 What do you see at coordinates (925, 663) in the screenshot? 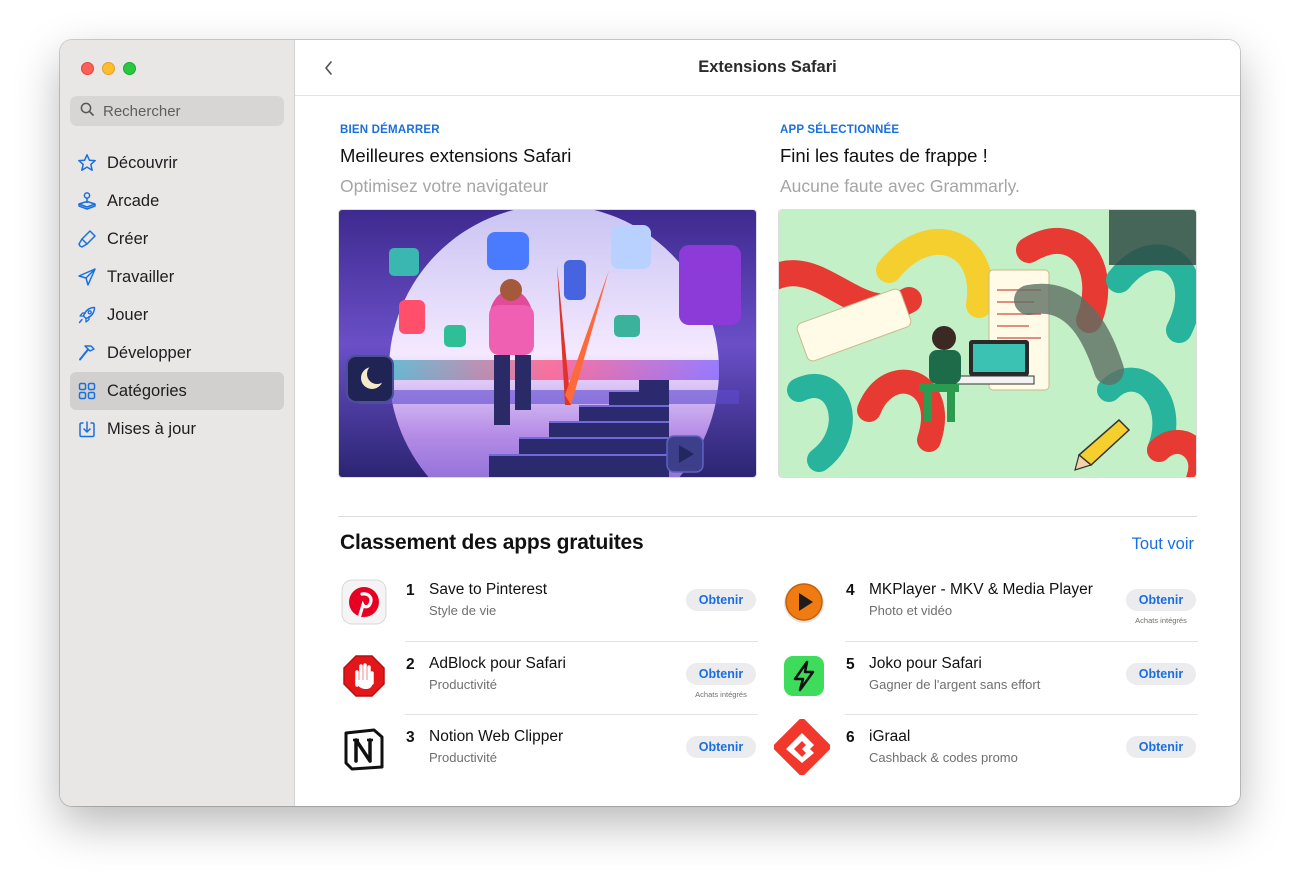
I see `app-name: Joko pour Safari` at bounding box center [925, 663].